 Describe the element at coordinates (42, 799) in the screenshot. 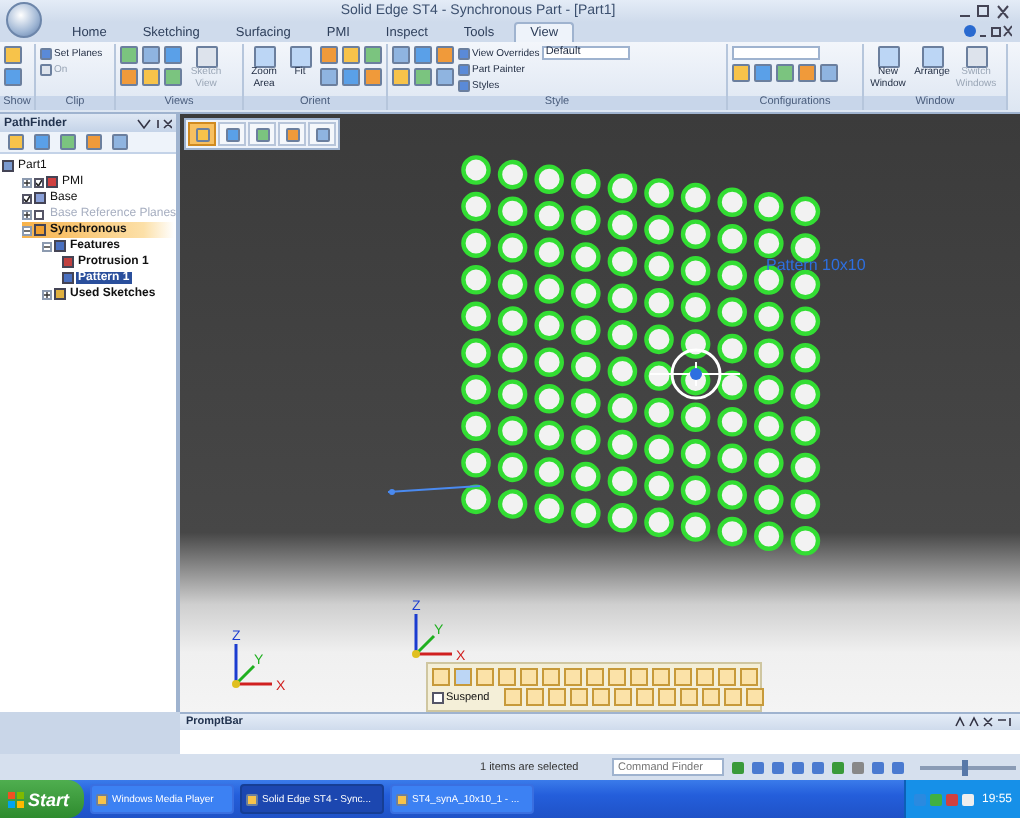

I see `start-button: Start` at that location.